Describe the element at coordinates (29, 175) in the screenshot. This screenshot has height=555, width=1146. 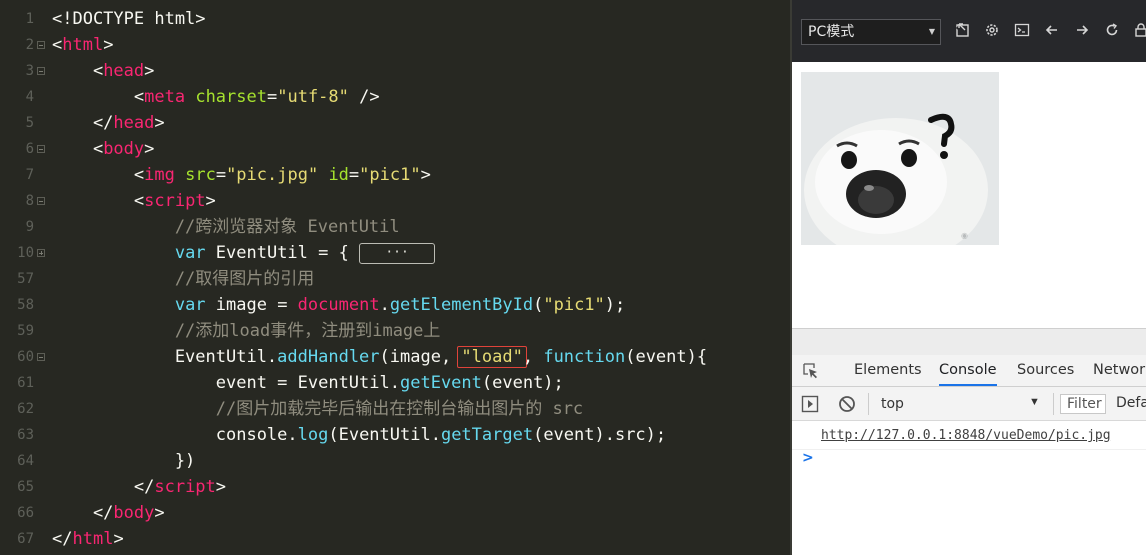
I see `line-number: 7` at that location.